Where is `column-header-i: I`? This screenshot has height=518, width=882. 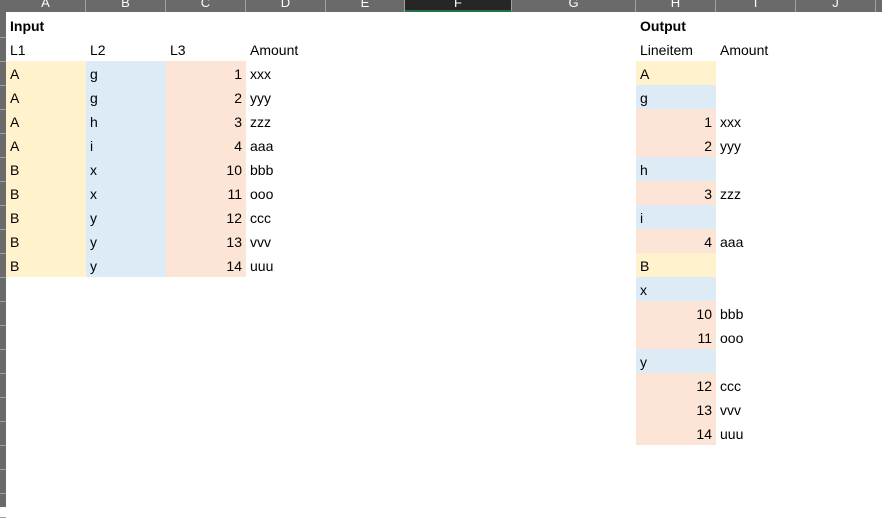
column-header-i: I is located at coordinates (756, 6).